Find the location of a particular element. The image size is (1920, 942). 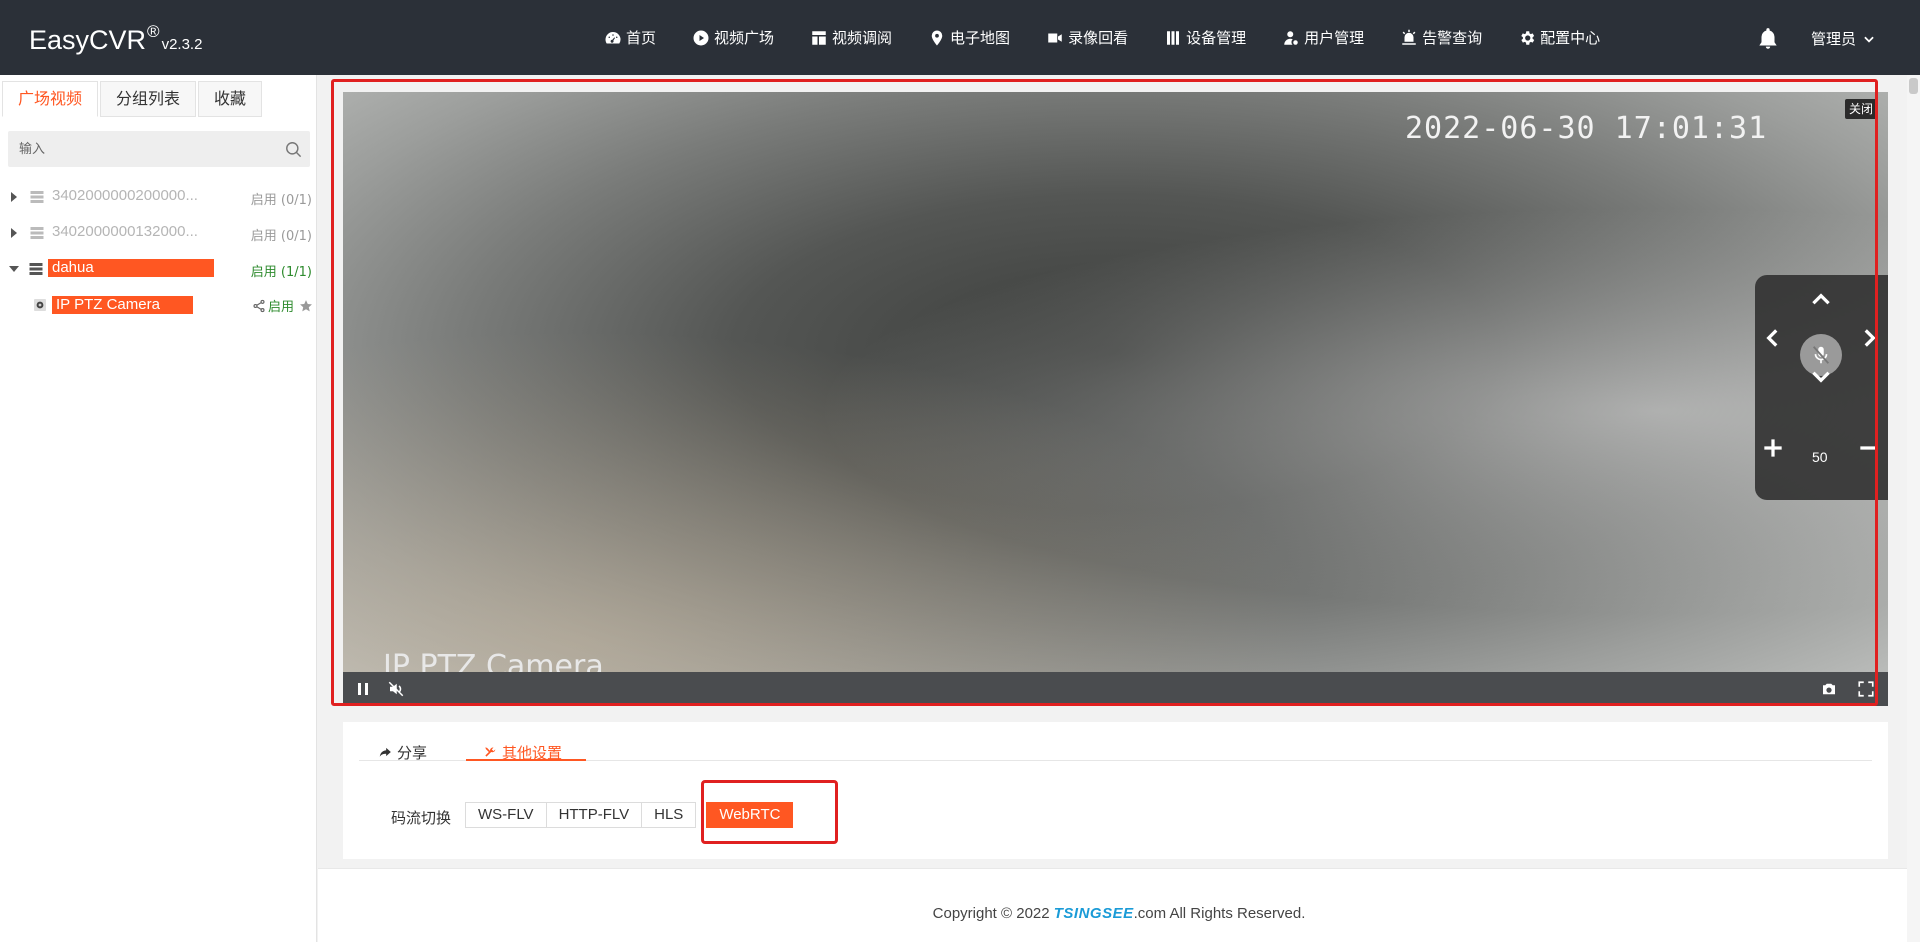

nav-home: 首页 is located at coordinates (630, 37).